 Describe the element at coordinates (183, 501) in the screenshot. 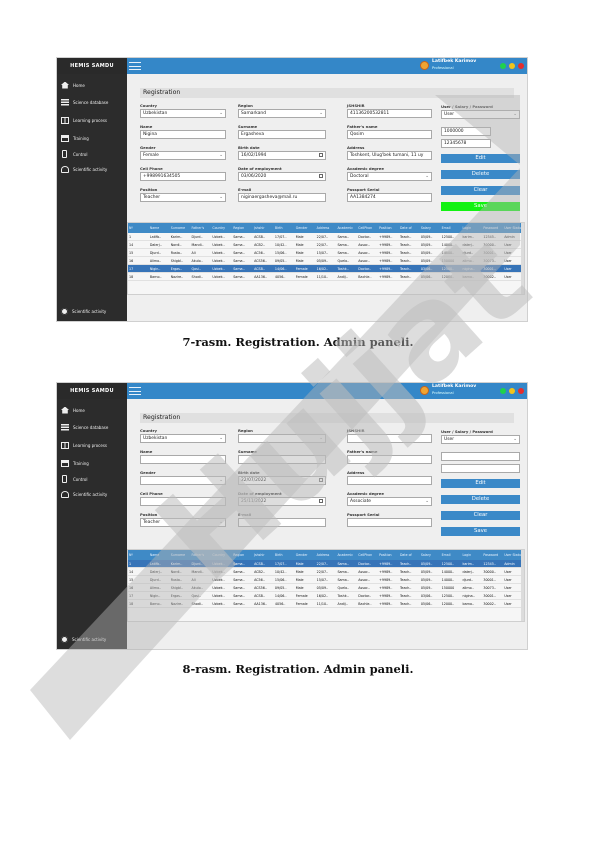

I see `phone-field` at that location.